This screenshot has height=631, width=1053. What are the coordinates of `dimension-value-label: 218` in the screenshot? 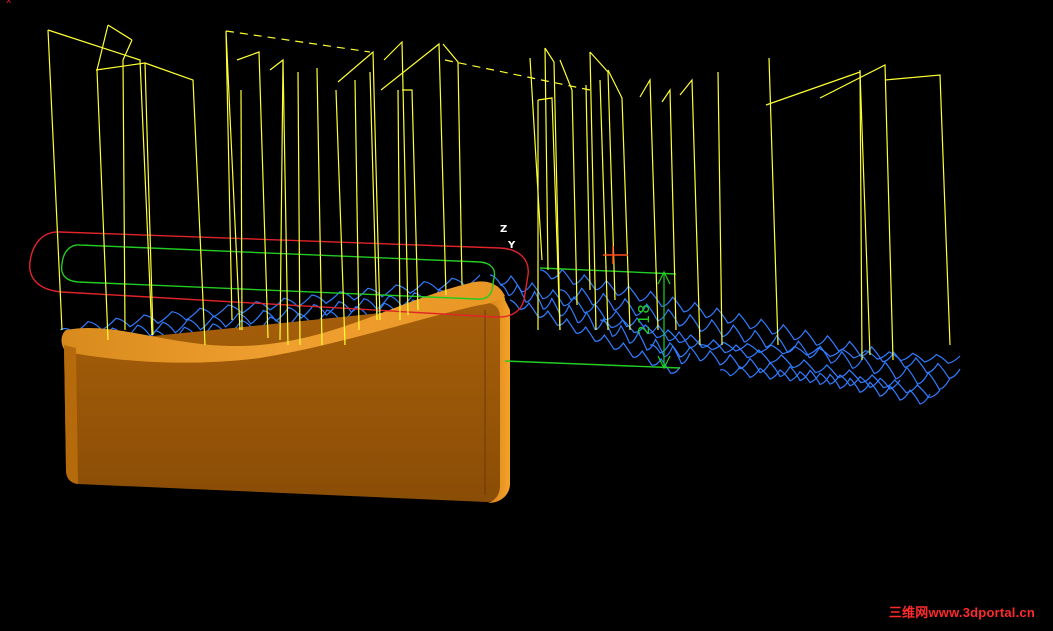 It's located at (643, 319).